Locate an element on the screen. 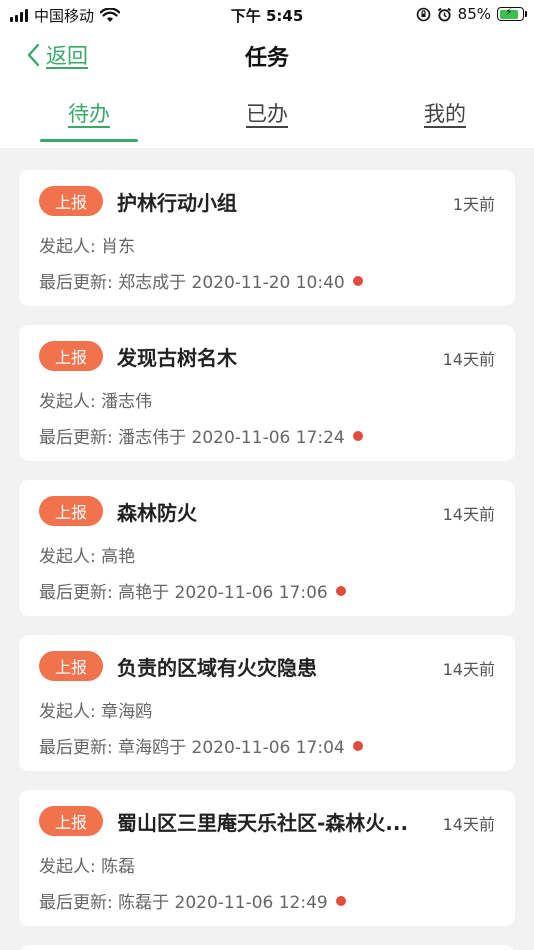  nav-bar: 返回 任务 is located at coordinates (267, 55).